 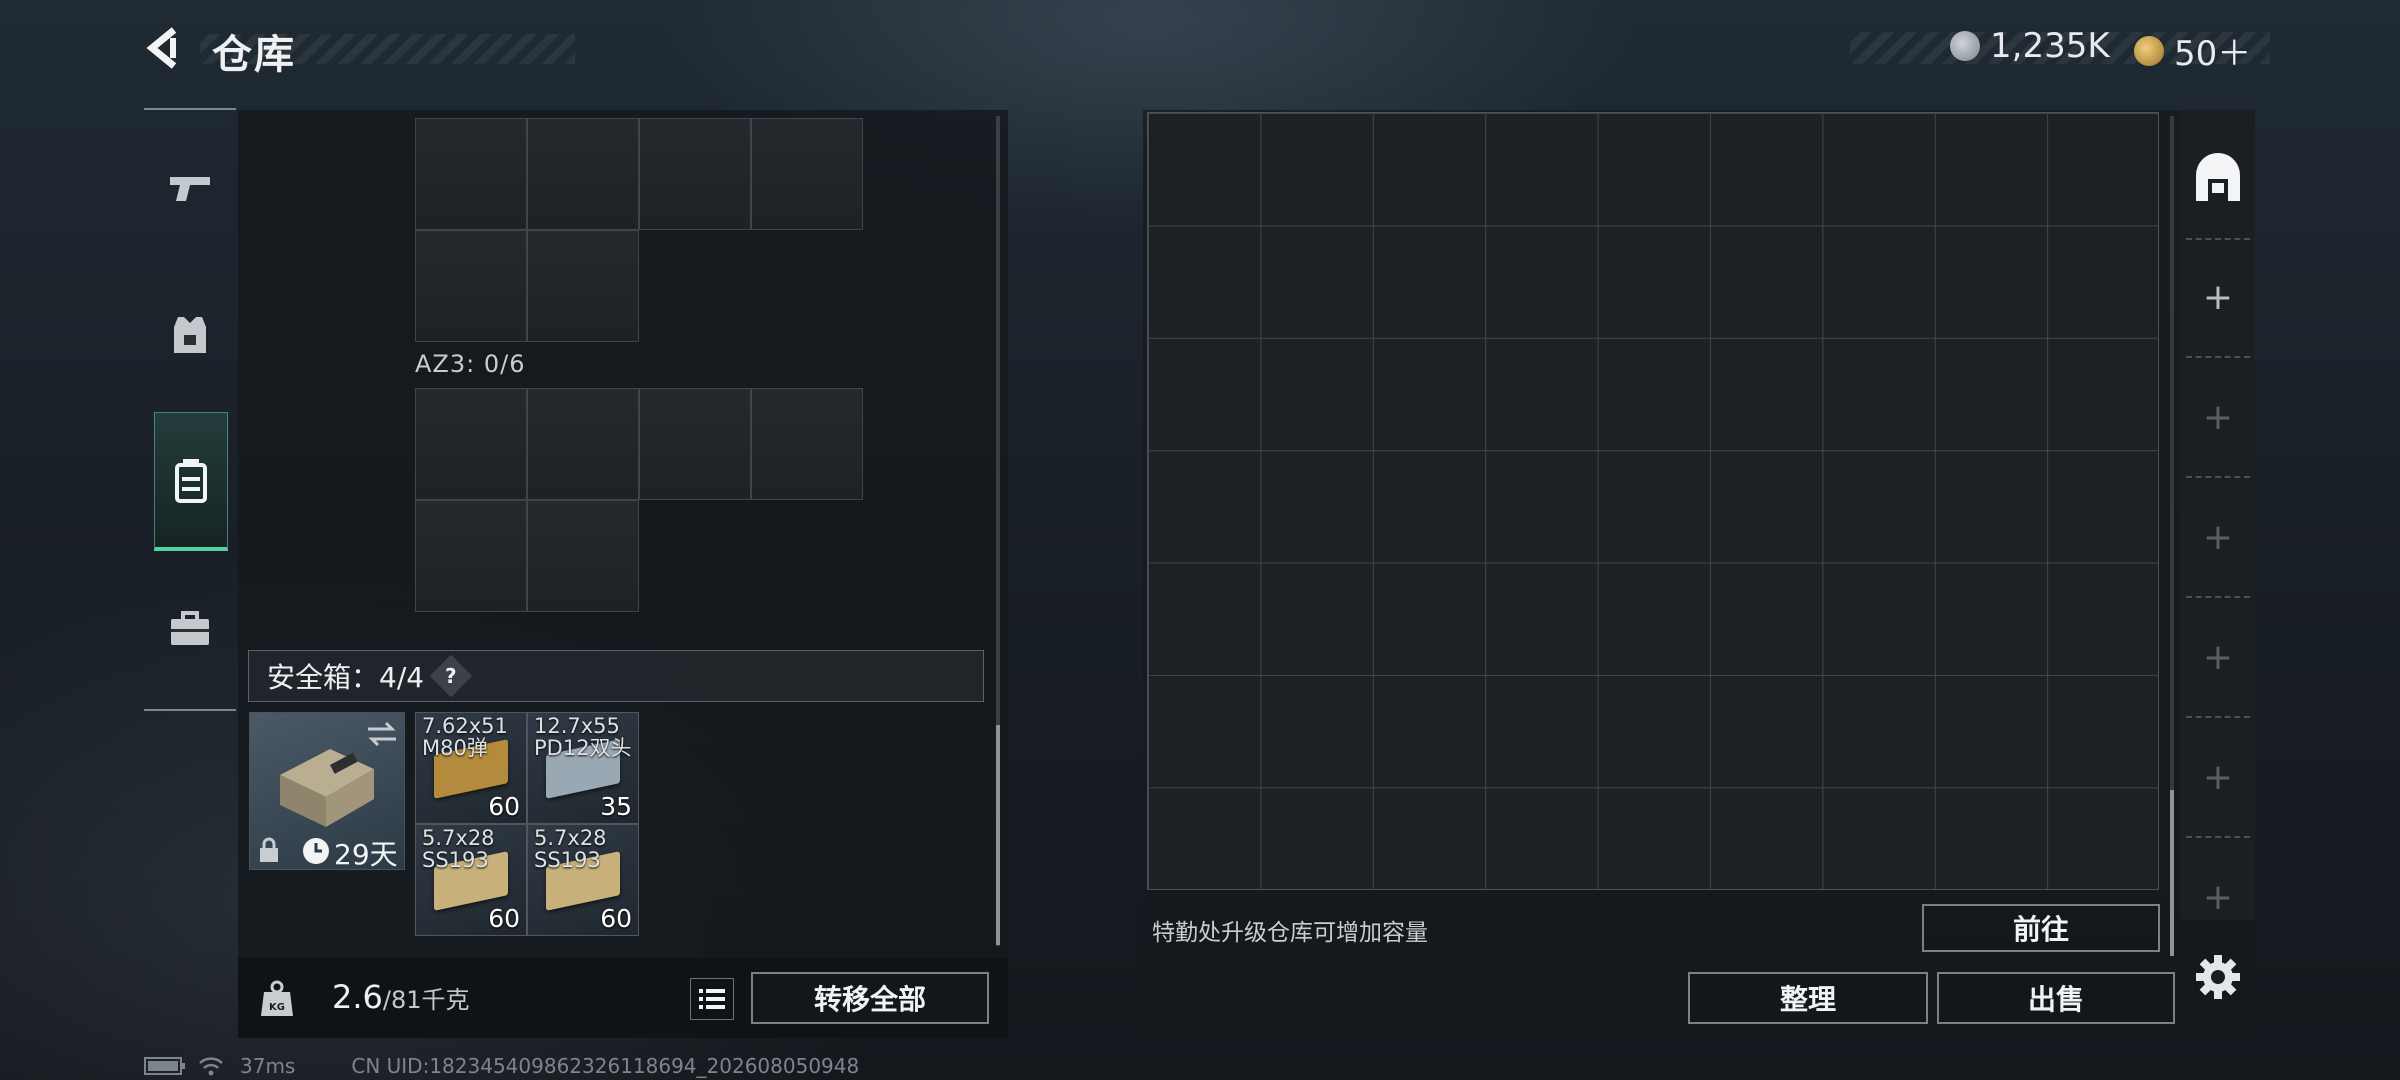 What do you see at coordinates (2149, 50) in the screenshot?
I see `gold-coin-icon` at bounding box center [2149, 50].